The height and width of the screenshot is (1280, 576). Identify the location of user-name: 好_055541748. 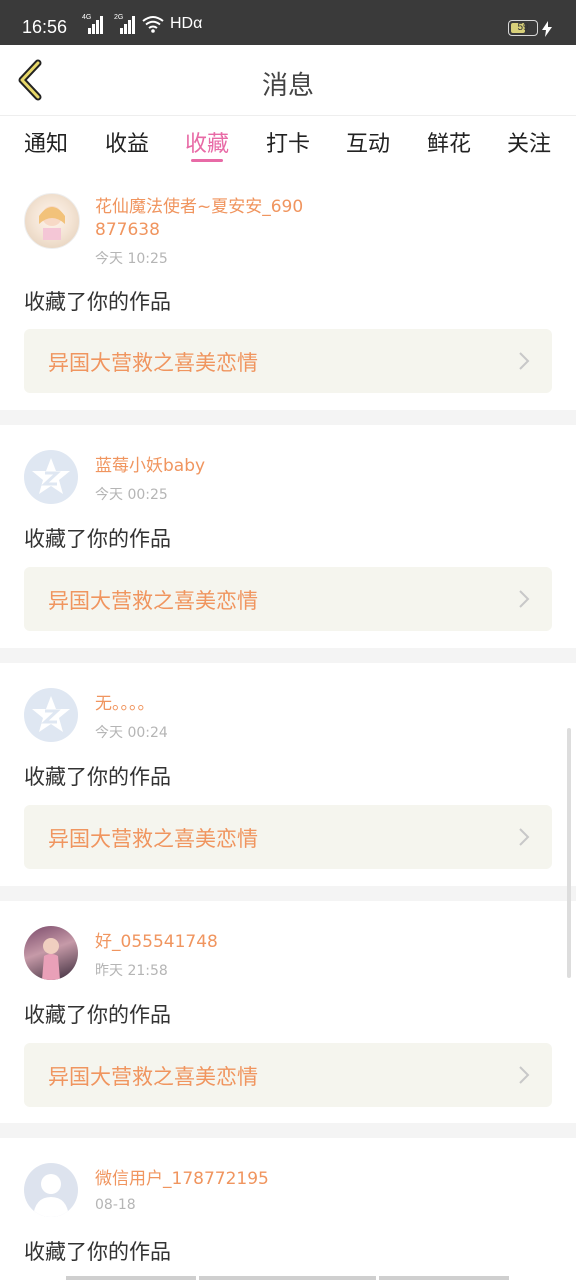
(200, 942).